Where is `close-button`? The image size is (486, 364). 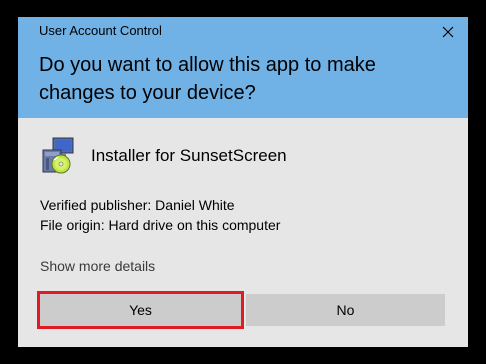
close-button is located at coordinates (448, 32).